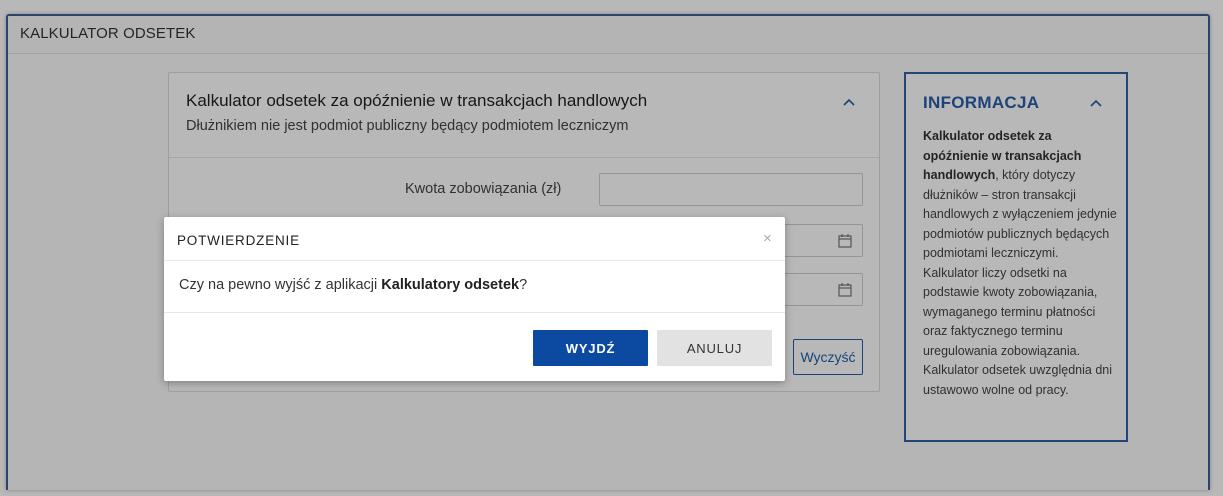 This screenshot has height=496, width=1223. I want to click on dialog-message-app-name: Kalkulatory odsetek, so click(450, 285).